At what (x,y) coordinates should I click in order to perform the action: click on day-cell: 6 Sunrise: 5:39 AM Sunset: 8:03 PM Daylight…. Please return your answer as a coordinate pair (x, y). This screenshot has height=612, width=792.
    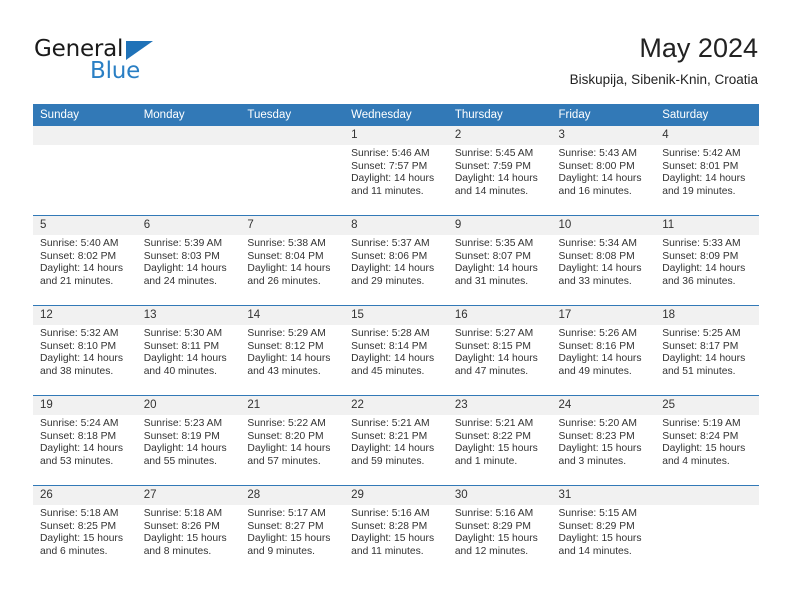
    Looking at the image, I should click on (188, 260).